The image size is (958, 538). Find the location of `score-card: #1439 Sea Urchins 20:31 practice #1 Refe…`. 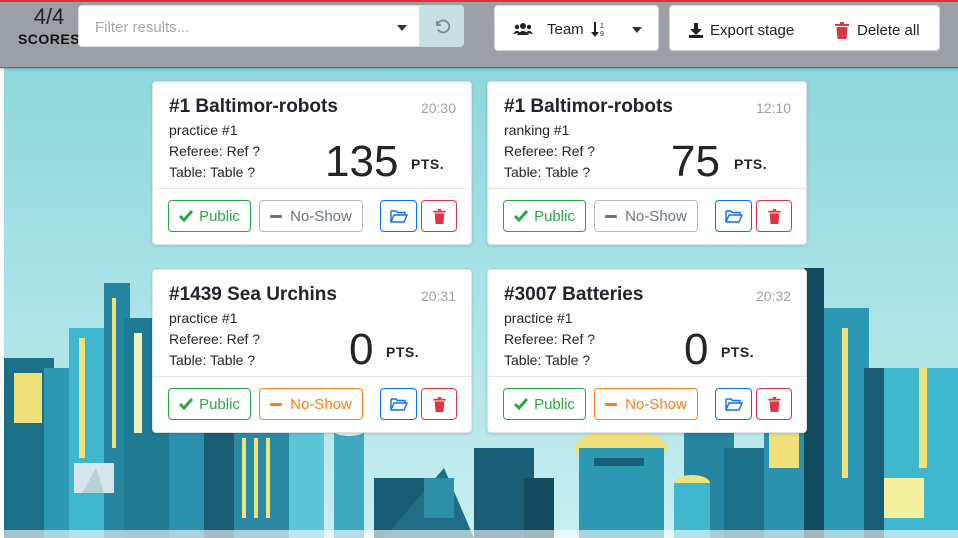

score-card: #1439 Sea Urchins 20:31 practice #1 Refe… is located at coordinates (312, 351).